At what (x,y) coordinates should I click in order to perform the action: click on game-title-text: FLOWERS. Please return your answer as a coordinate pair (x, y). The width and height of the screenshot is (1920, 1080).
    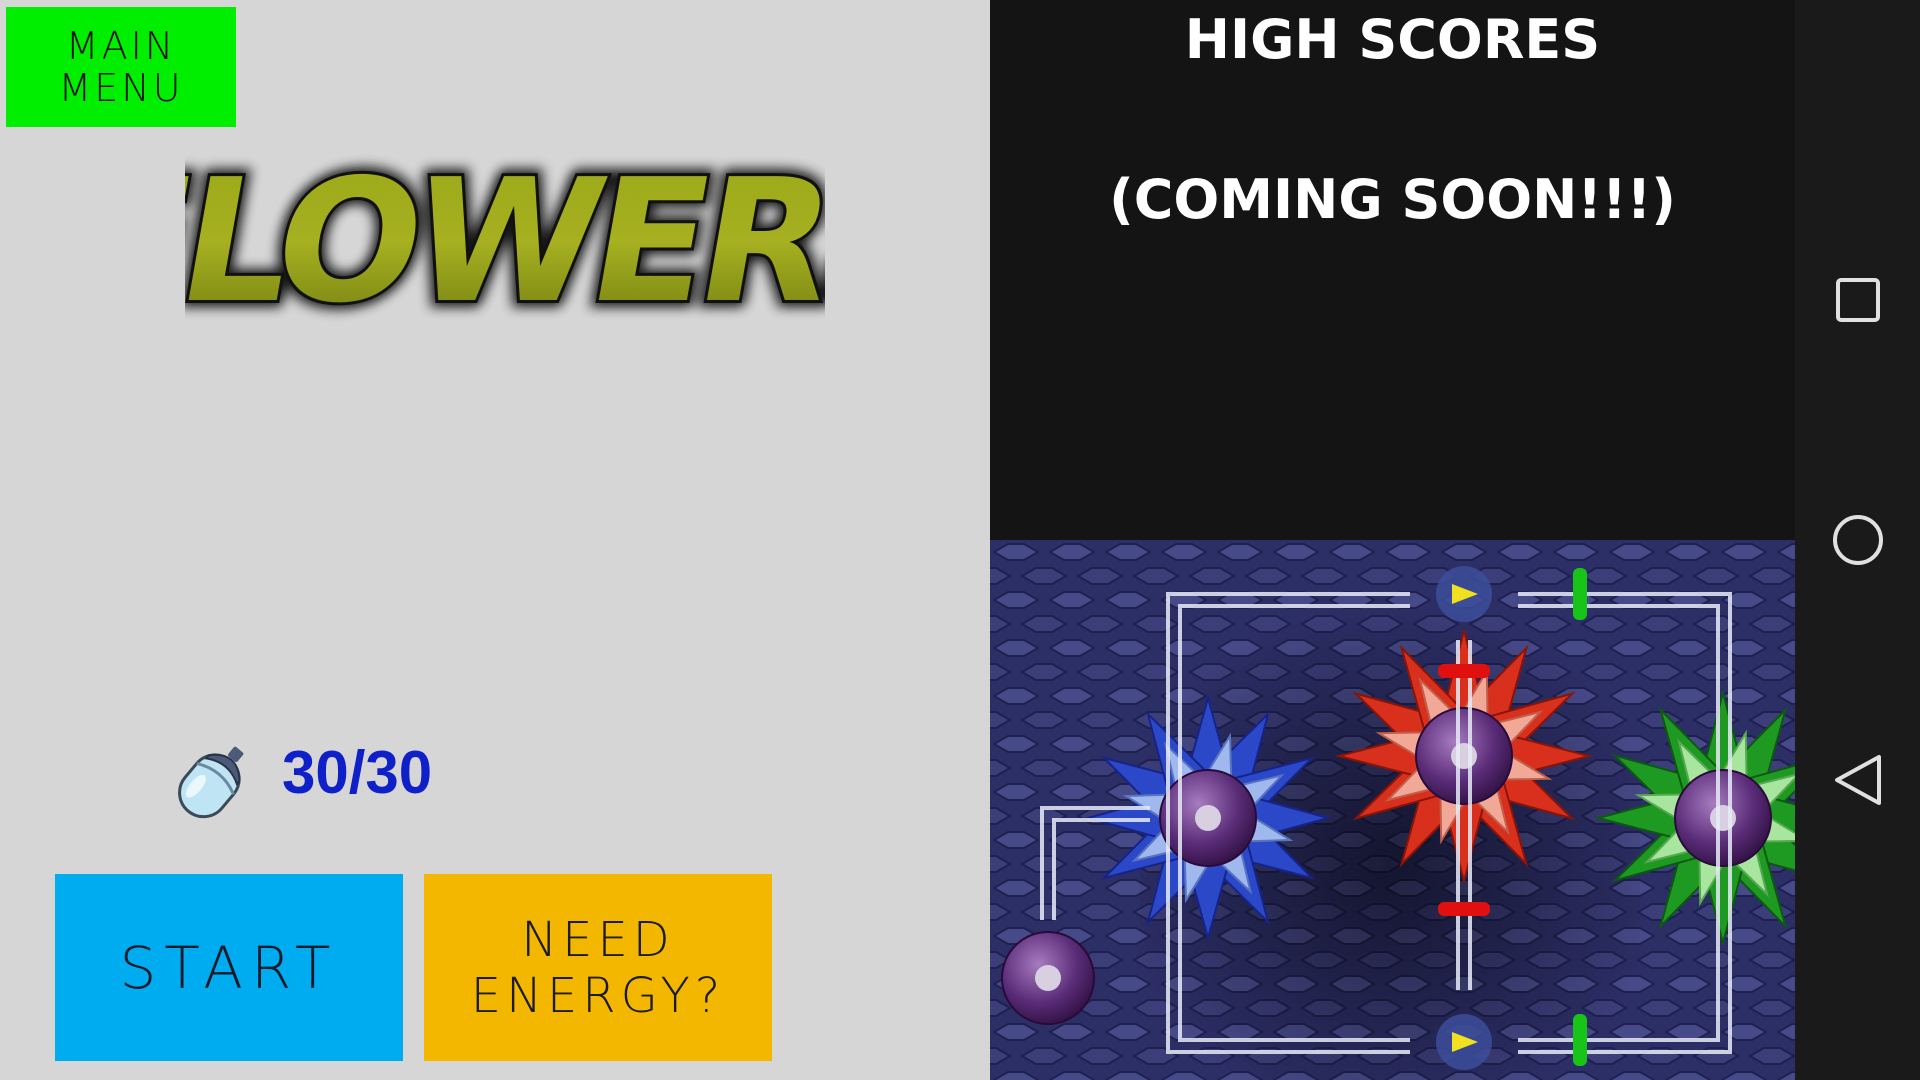
    Looking at the image, I should click on (505, 236).